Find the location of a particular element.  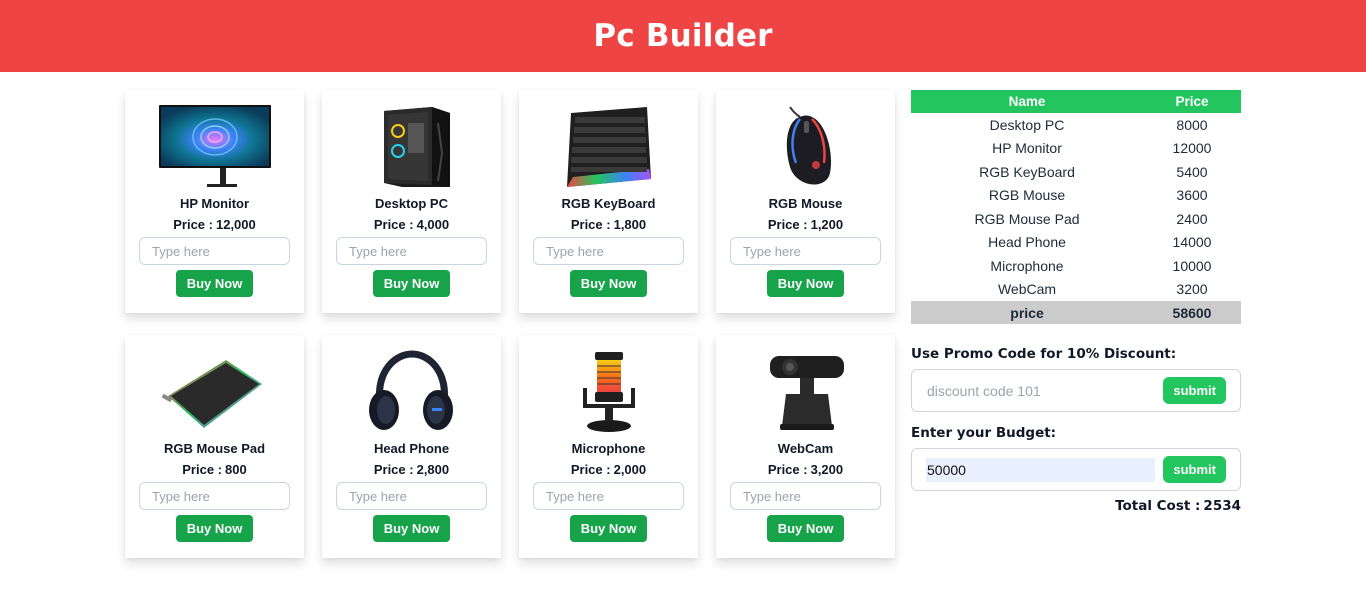

budget-form: submit is located at coordinates (1076, 469).